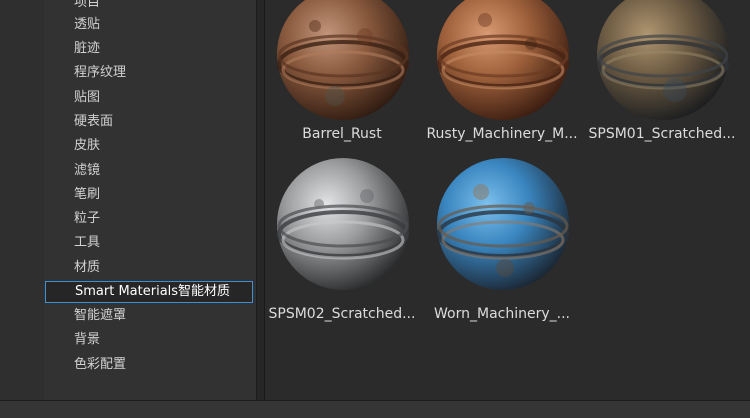 The height and width of the screenshot is (418, 750). Describe the element at coordinates (663, 60) in the screenshot. I see `scratched-metal-sphere-icon` at that location.